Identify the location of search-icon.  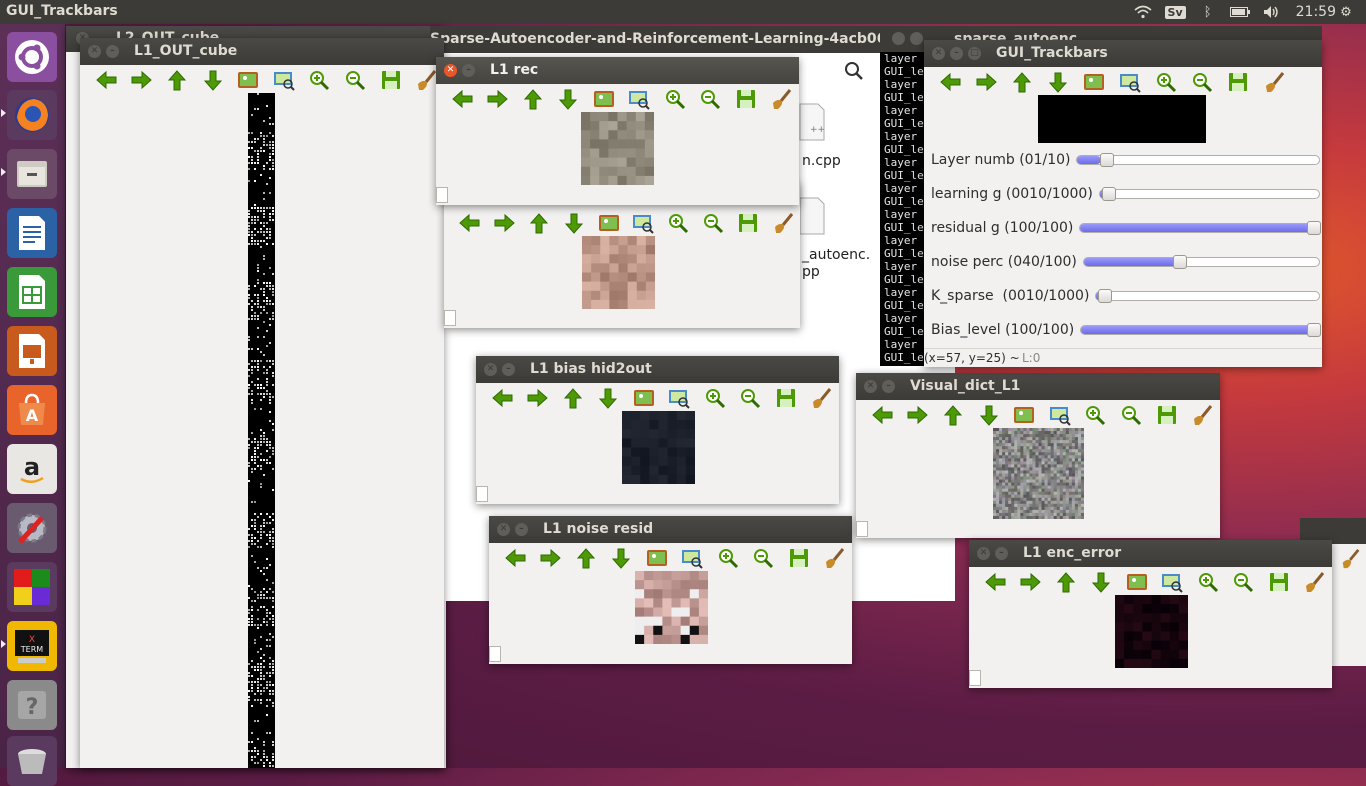
(857, 74).